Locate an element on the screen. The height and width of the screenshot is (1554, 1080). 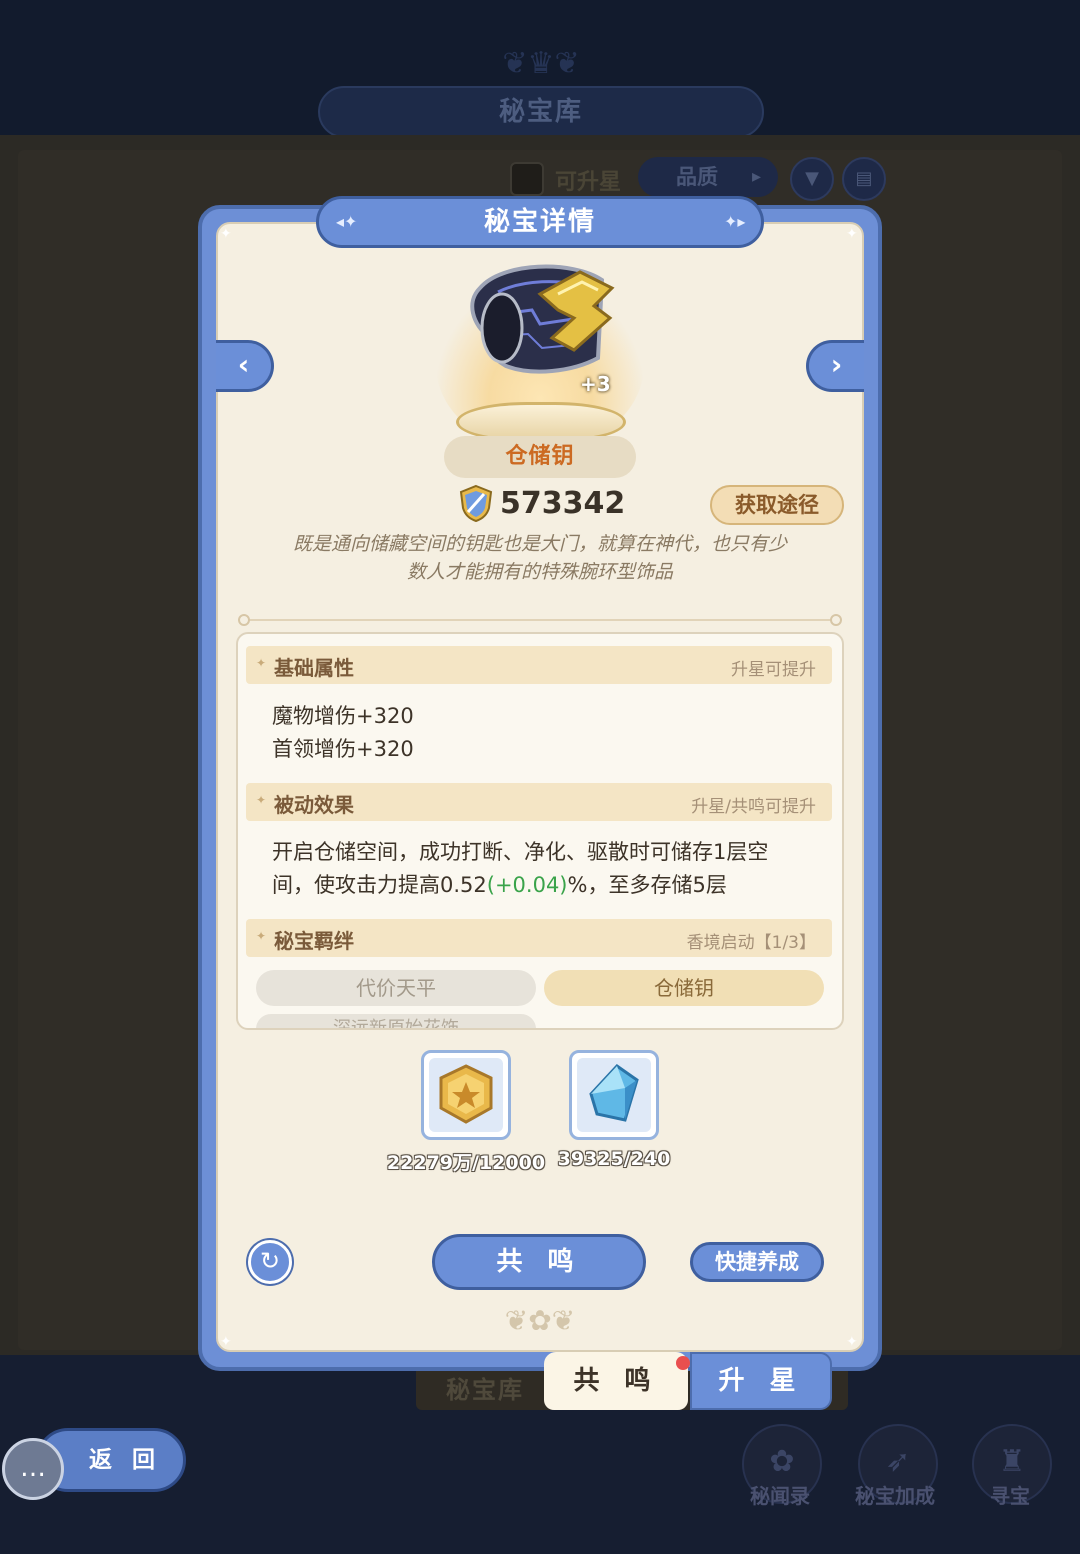
obtain-source-button: 获取途径 is located at coordinates (777, 505).